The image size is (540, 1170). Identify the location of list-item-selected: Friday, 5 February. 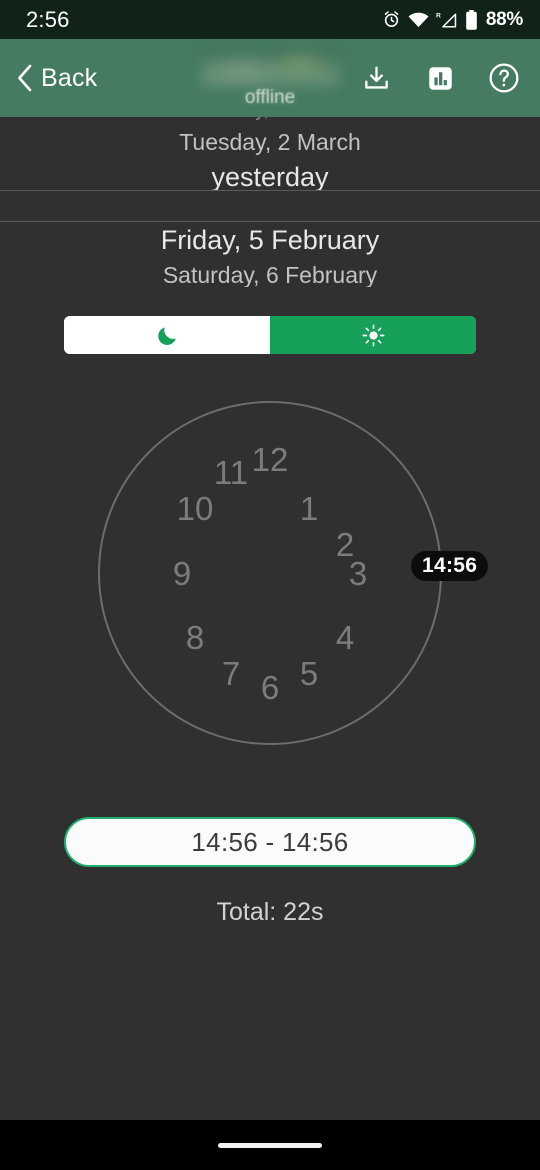
(270, 240).